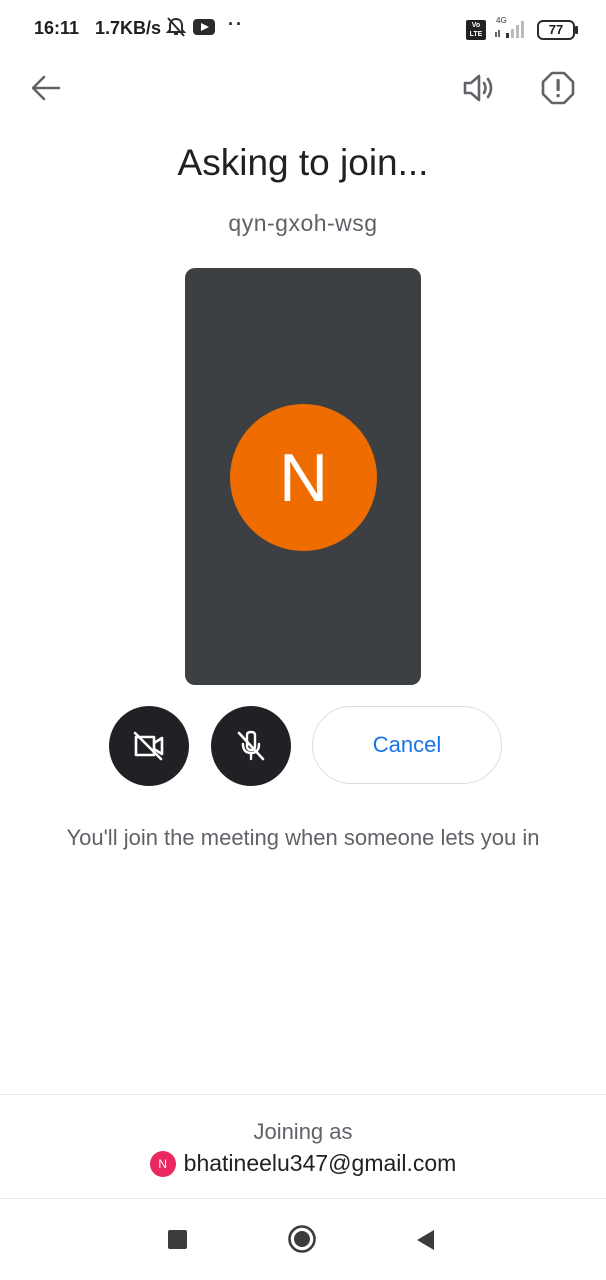 Image resolution: width=606 pixels, height=1280 pixels. Describe the element at coordinates (204, 27) in the screenshot. I see `youtube-notification-icon` at that location.